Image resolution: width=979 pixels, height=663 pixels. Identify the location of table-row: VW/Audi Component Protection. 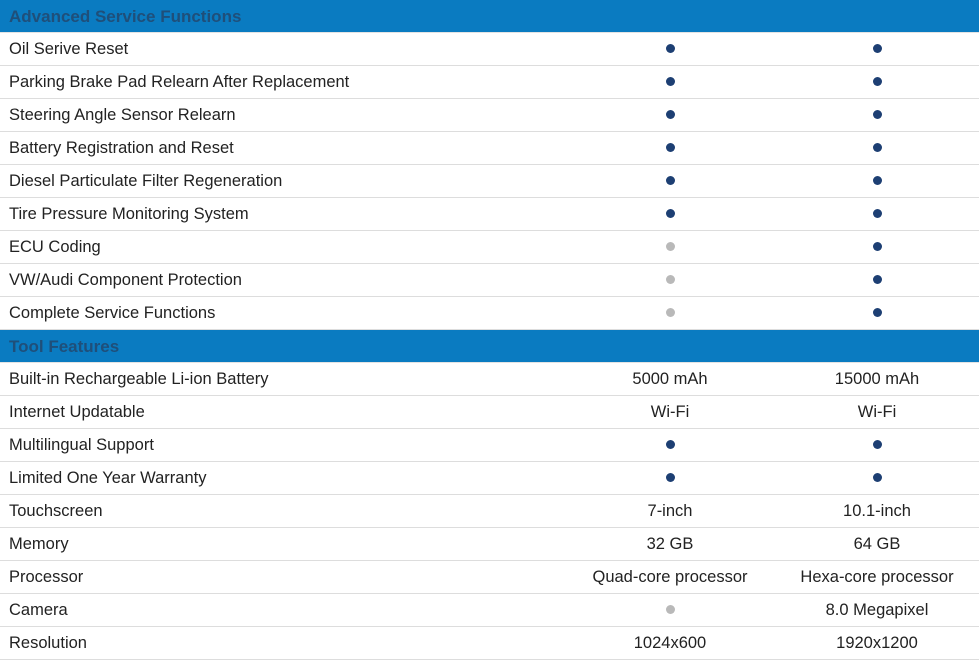
(489, 280).